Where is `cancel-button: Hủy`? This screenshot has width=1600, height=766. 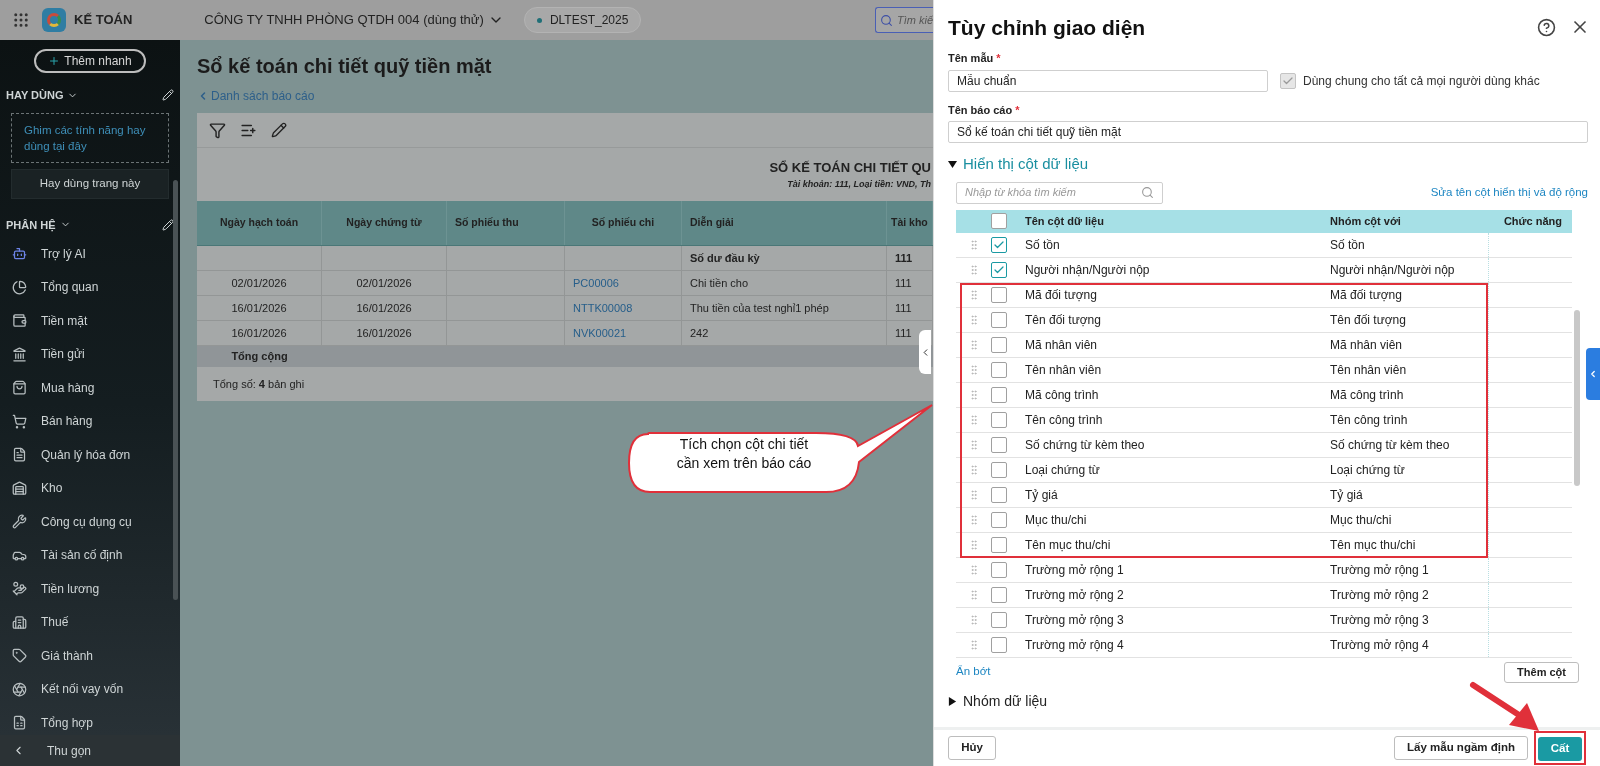
cancel-button: Hủy is located at coordinates (972, 748).